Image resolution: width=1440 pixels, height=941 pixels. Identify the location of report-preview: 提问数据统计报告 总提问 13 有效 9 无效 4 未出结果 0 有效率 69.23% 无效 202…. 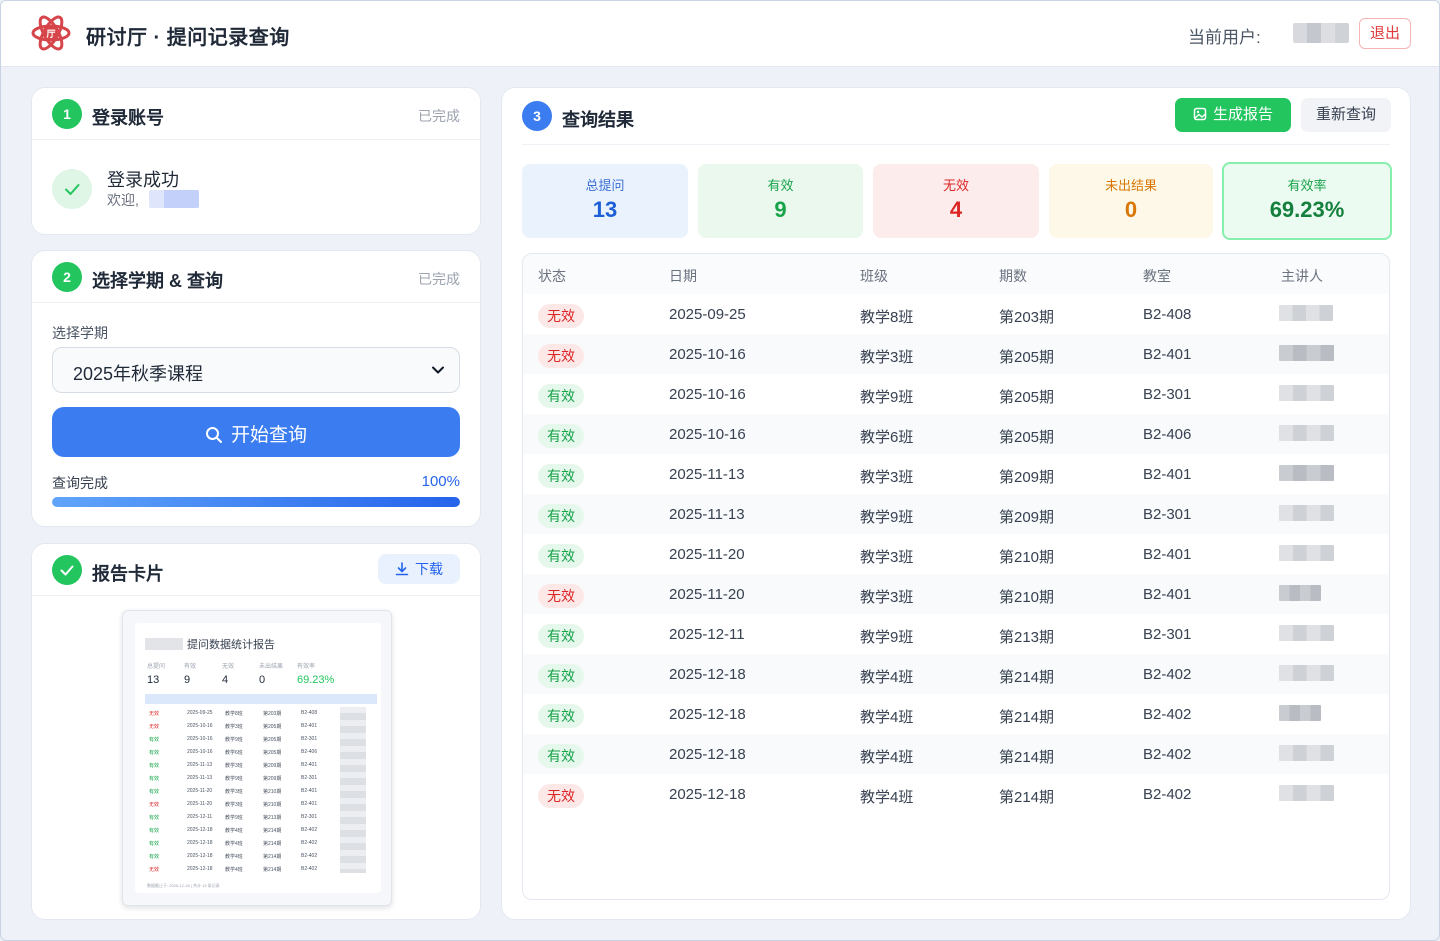
(257, 758).